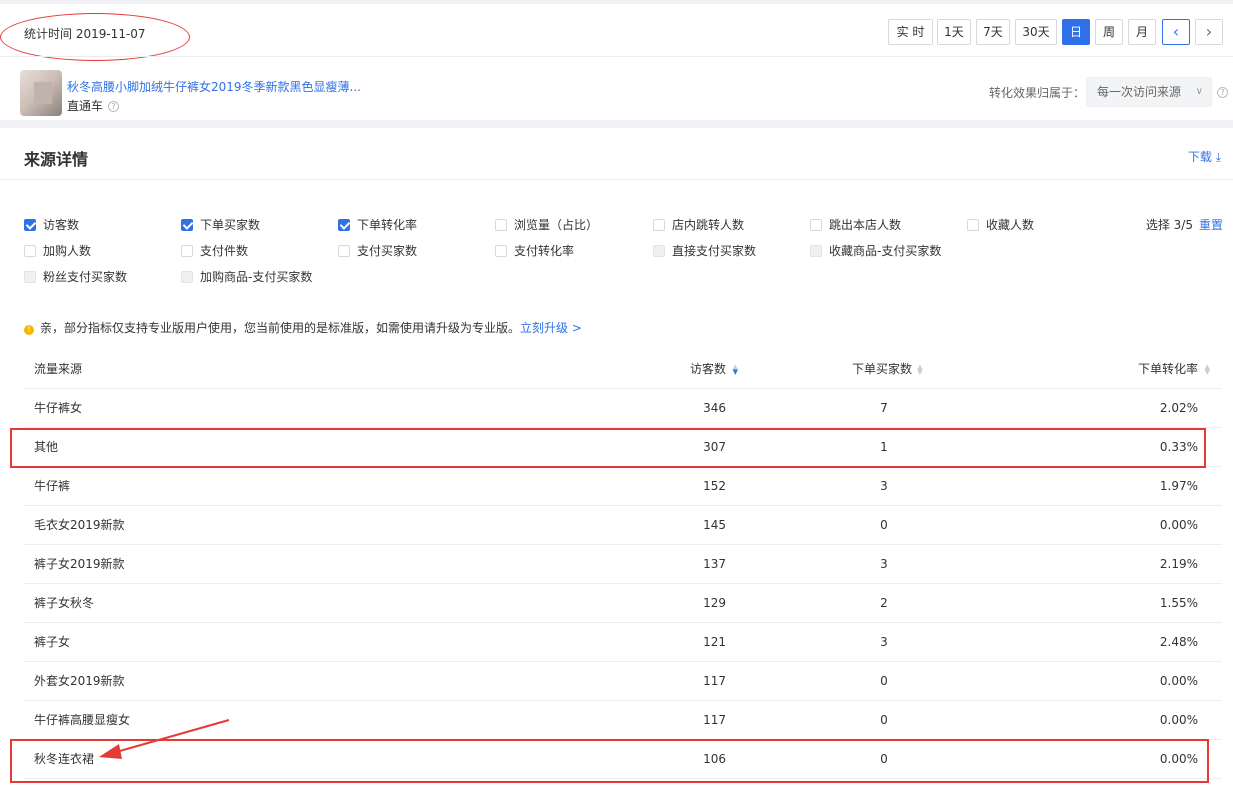 Image resolution: width=1233 pixels, height=791 pixels. I want to click on metric-bounce-checkbox: 跳出本店人数, so click(855, 224).